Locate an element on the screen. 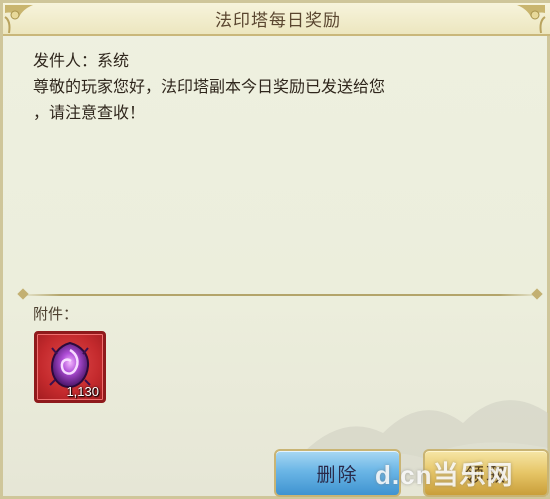 The image size is (550, 499). corner-ornament-right-icon is located at coordinates (531, 19).